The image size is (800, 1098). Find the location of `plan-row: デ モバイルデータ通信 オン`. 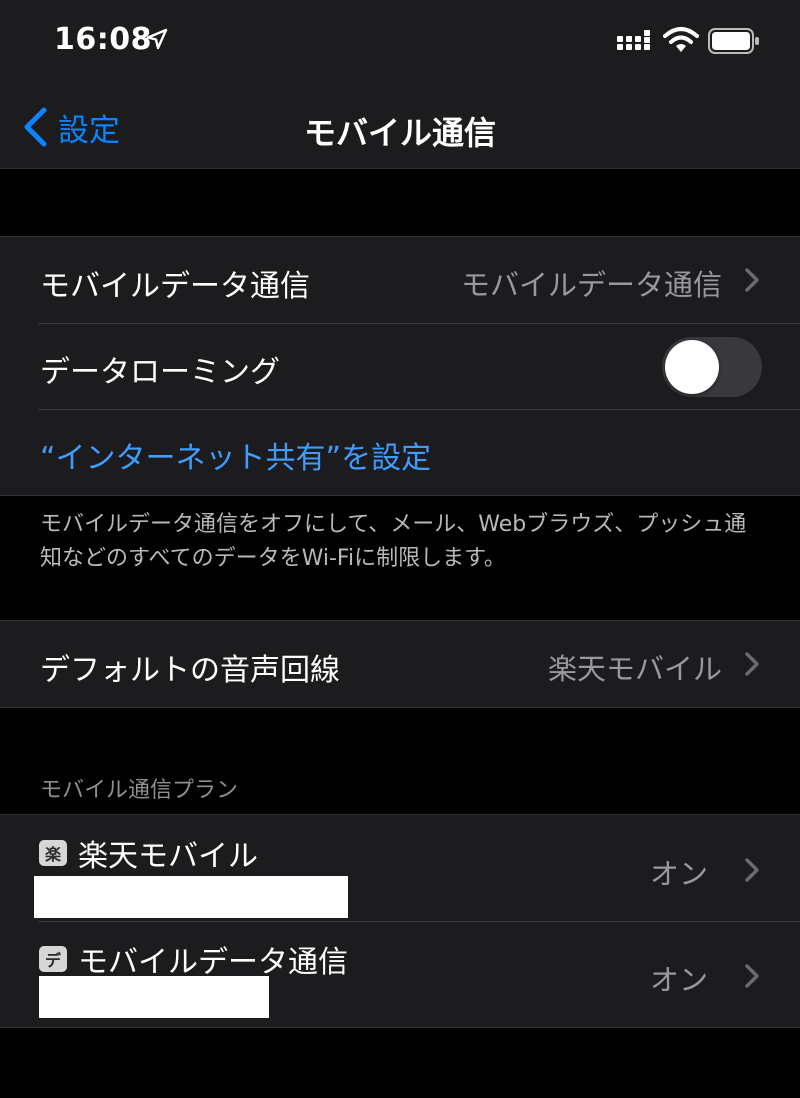

plan-row: デ モバイルデータ通信 オン is located at coordinates (400, 974).